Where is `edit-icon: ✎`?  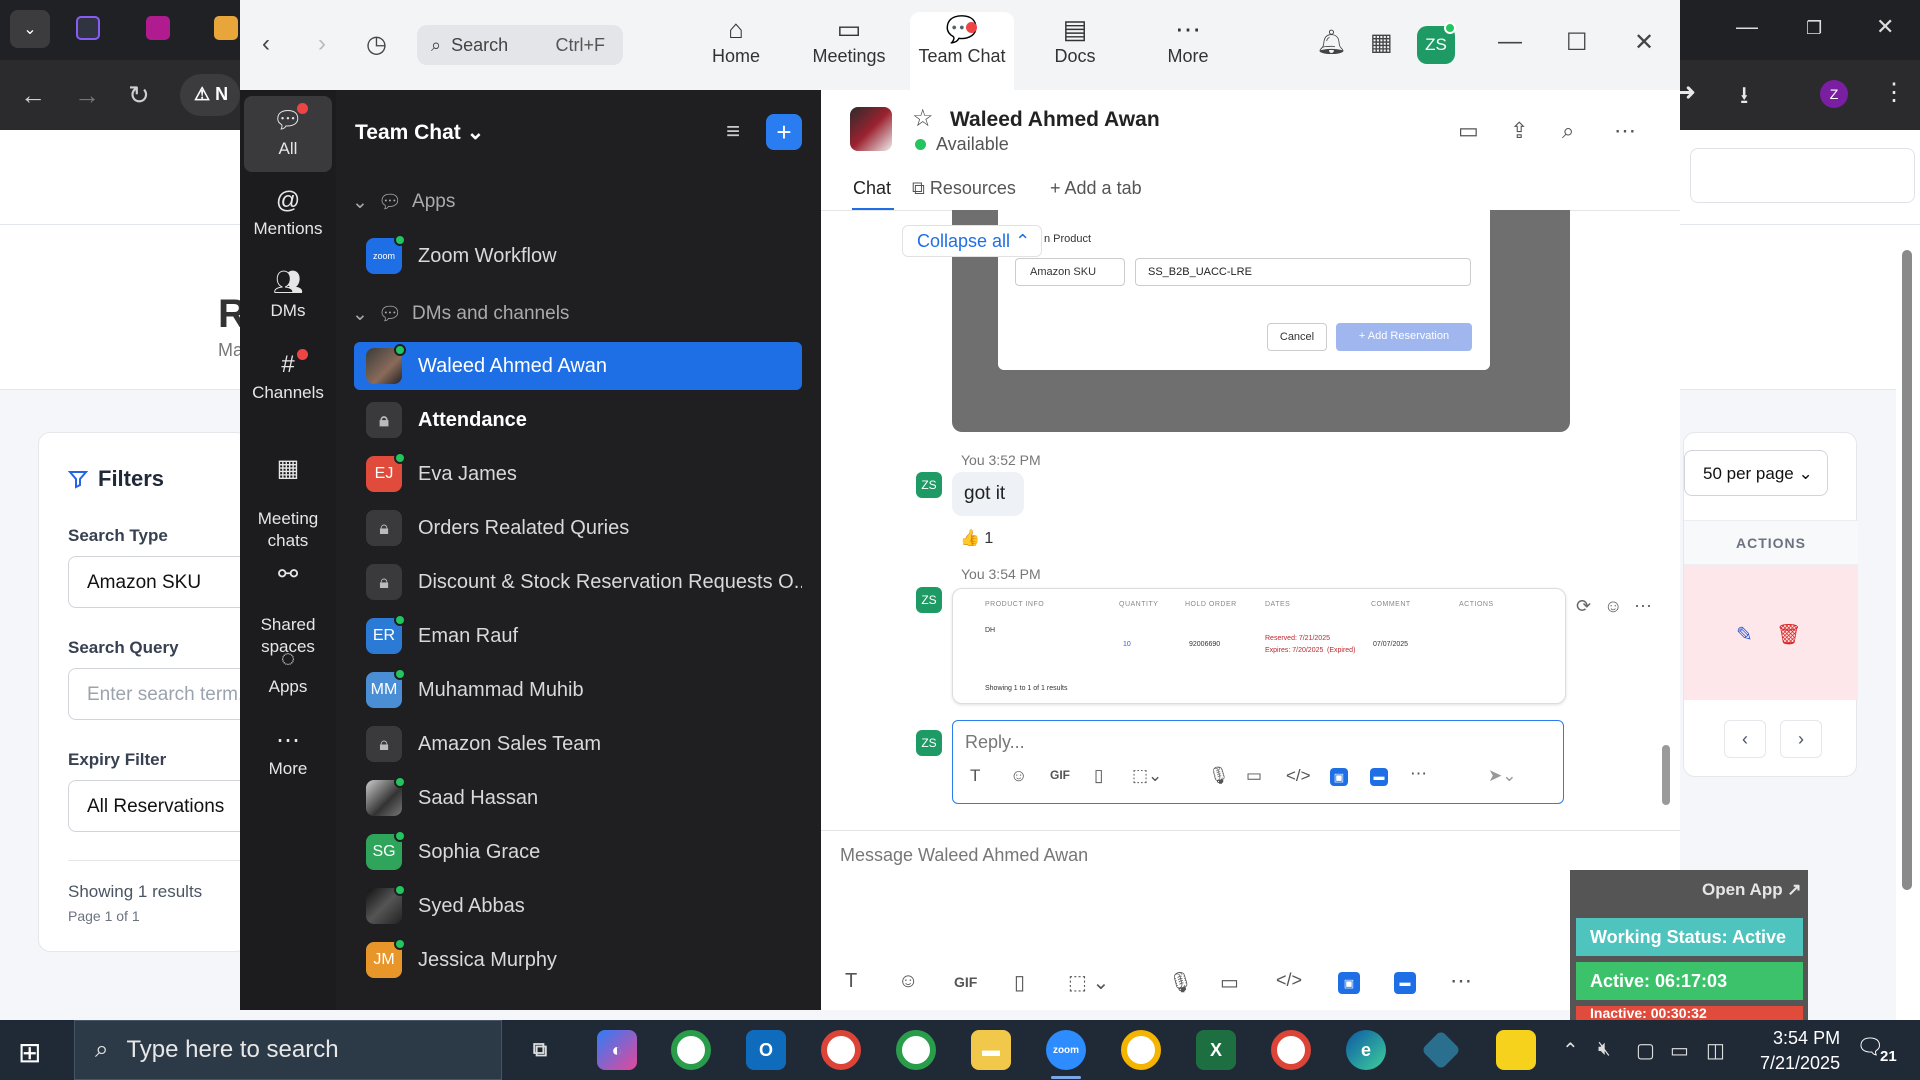 edit-icon: ✎ is located at coordinates (1744, 634).